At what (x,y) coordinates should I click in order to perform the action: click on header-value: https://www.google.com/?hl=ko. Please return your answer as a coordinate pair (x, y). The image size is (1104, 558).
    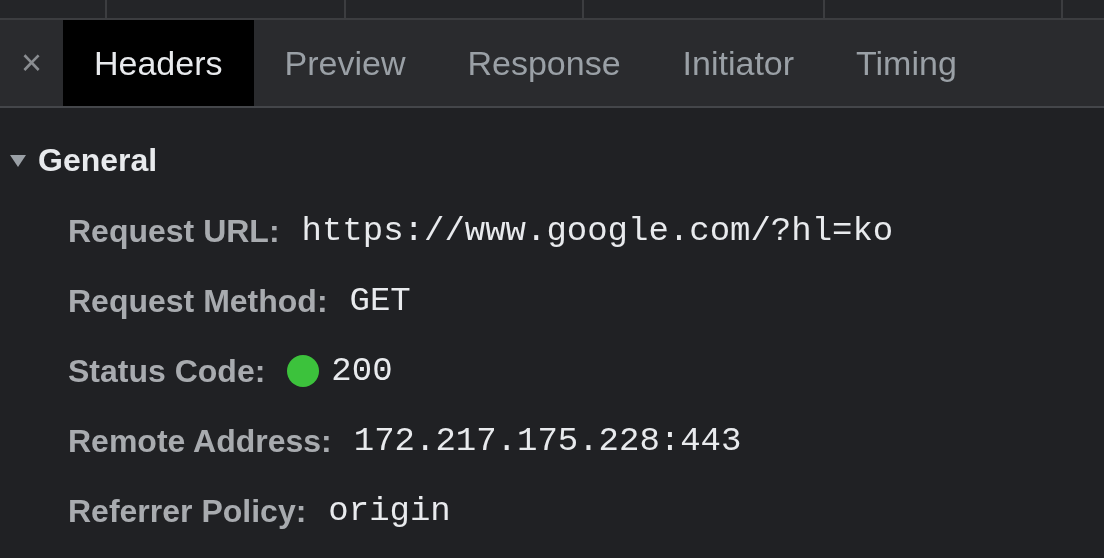
    Looking at the image, I should click on (597, 231).